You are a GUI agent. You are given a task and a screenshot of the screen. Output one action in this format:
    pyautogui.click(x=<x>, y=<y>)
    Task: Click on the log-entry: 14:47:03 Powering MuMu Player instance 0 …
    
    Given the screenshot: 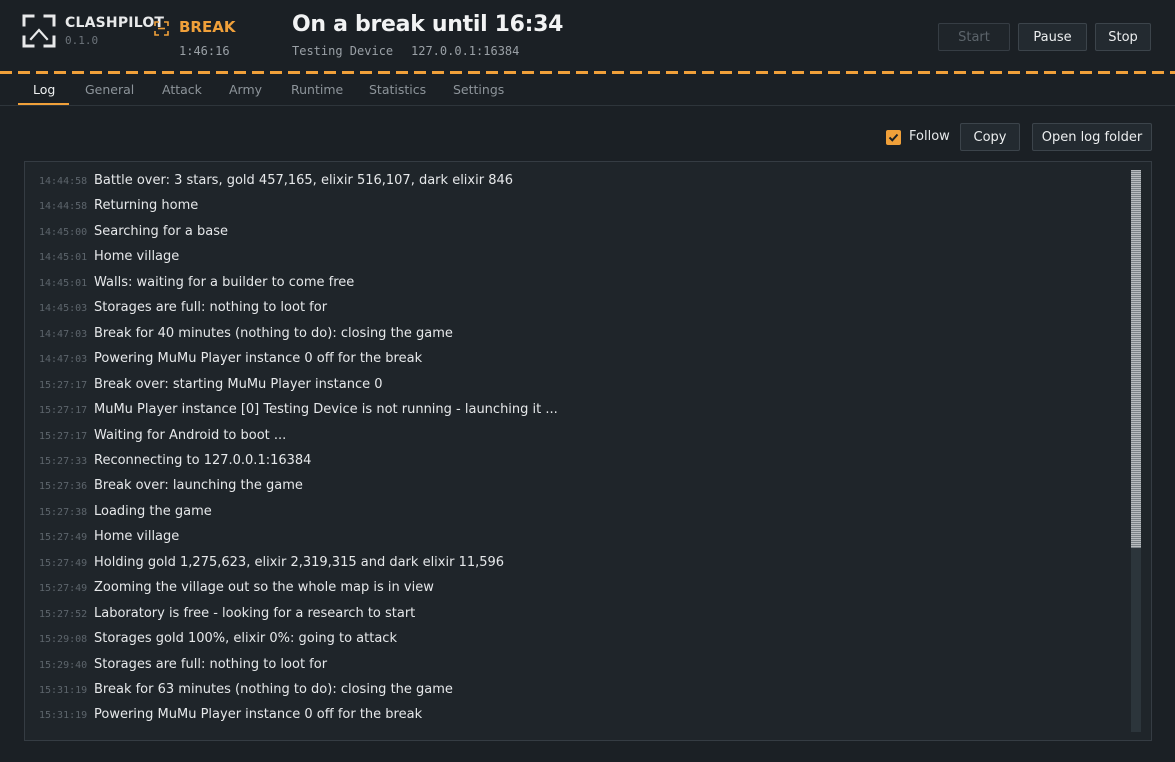 What is the action you would take?
    pyautogui.click(x=230, y=357)
    